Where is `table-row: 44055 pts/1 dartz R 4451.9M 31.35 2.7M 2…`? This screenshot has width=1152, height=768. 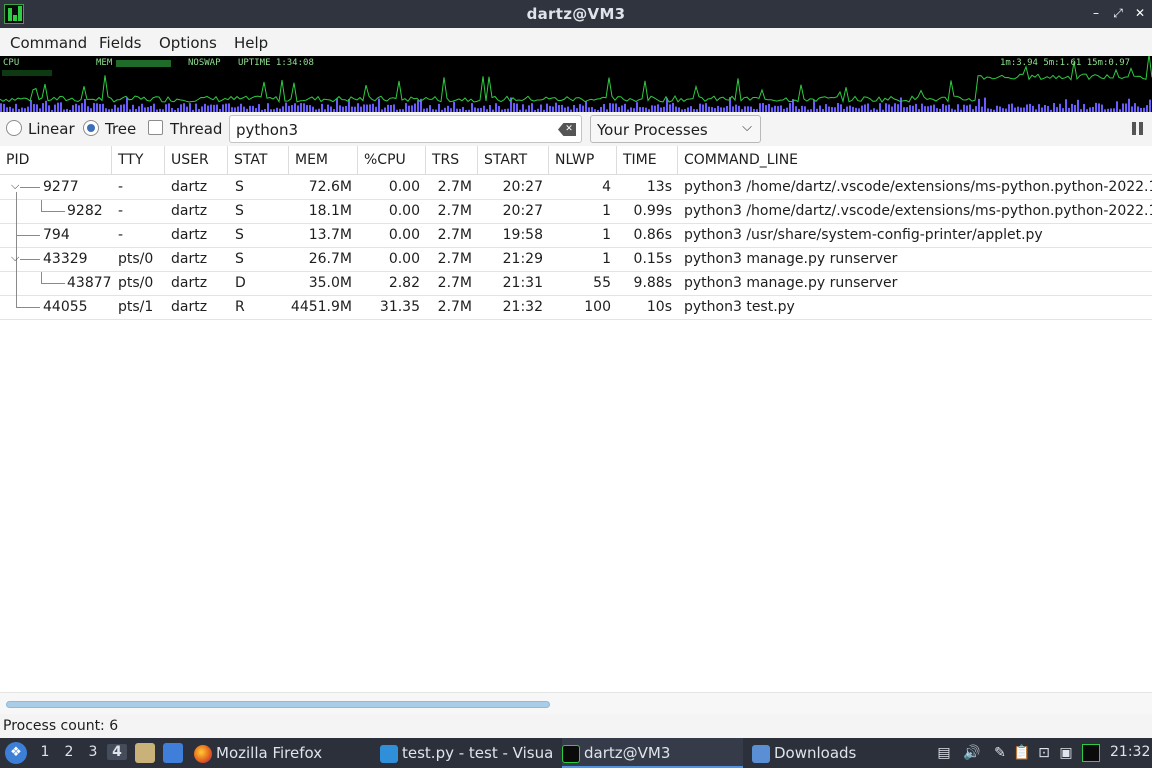 table-row: 44055 pts/1 dartz R 4451.9M 31.35 2.7M 2… is located at coordinates (576, 308).